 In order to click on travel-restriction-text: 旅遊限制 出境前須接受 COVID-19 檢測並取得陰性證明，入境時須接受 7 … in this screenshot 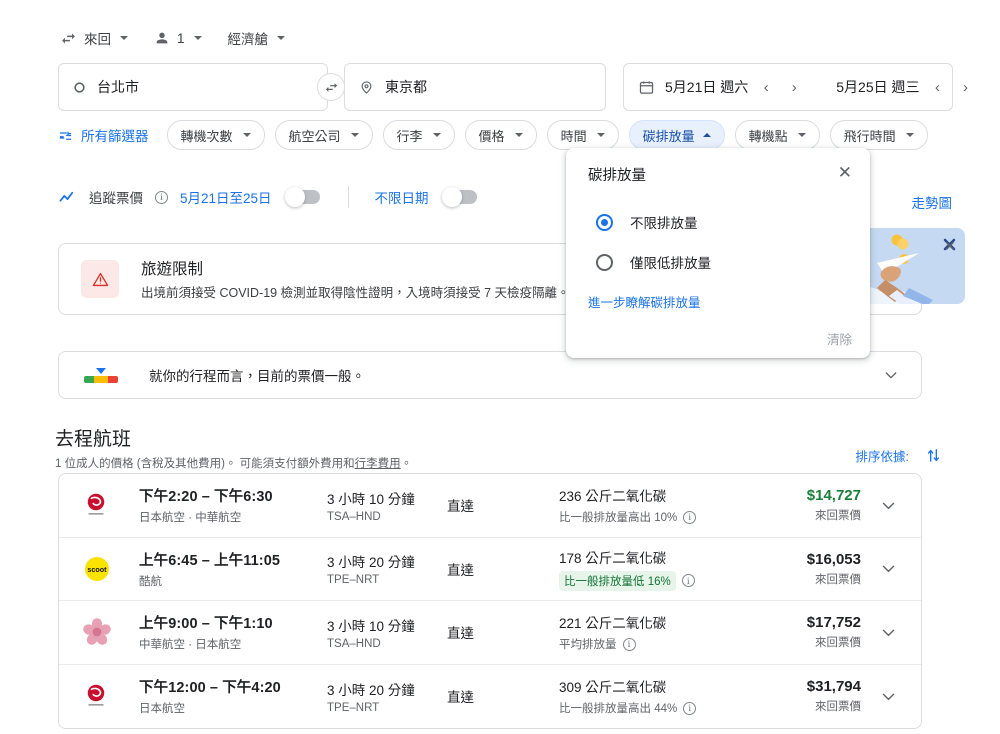, I will do `click(369, 279)`.